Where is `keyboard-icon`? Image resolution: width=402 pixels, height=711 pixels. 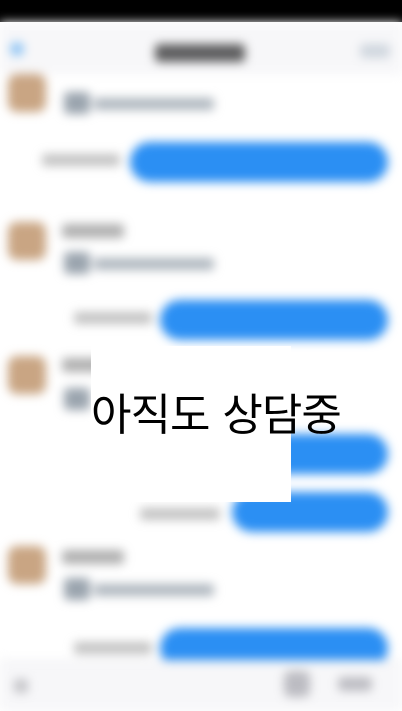
keyboard-icon is located at coordinates (297, 684).